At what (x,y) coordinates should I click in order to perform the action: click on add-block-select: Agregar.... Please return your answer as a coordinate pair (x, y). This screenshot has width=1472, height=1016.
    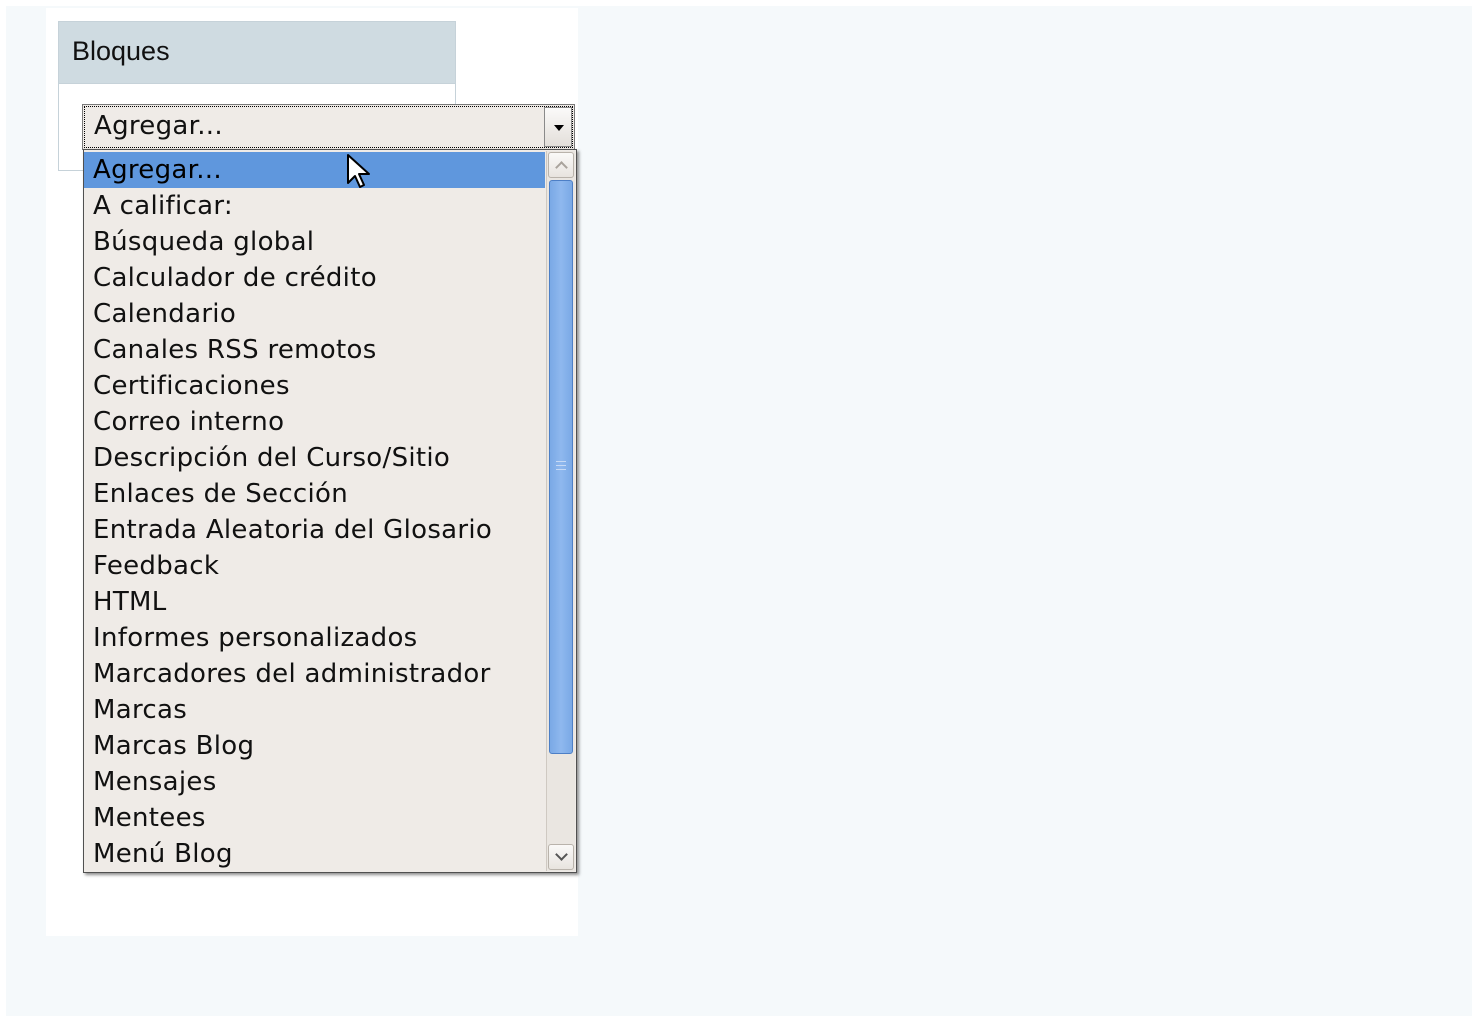
    Looking at the image, I should click on (328, 127).